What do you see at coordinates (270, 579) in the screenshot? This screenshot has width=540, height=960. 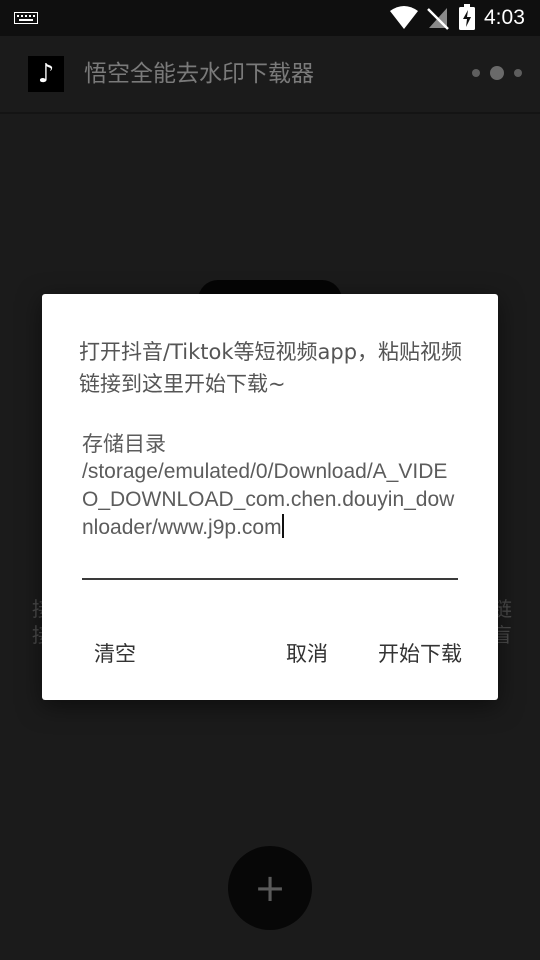 I see `input-underline` at bounding box center [270, 579].